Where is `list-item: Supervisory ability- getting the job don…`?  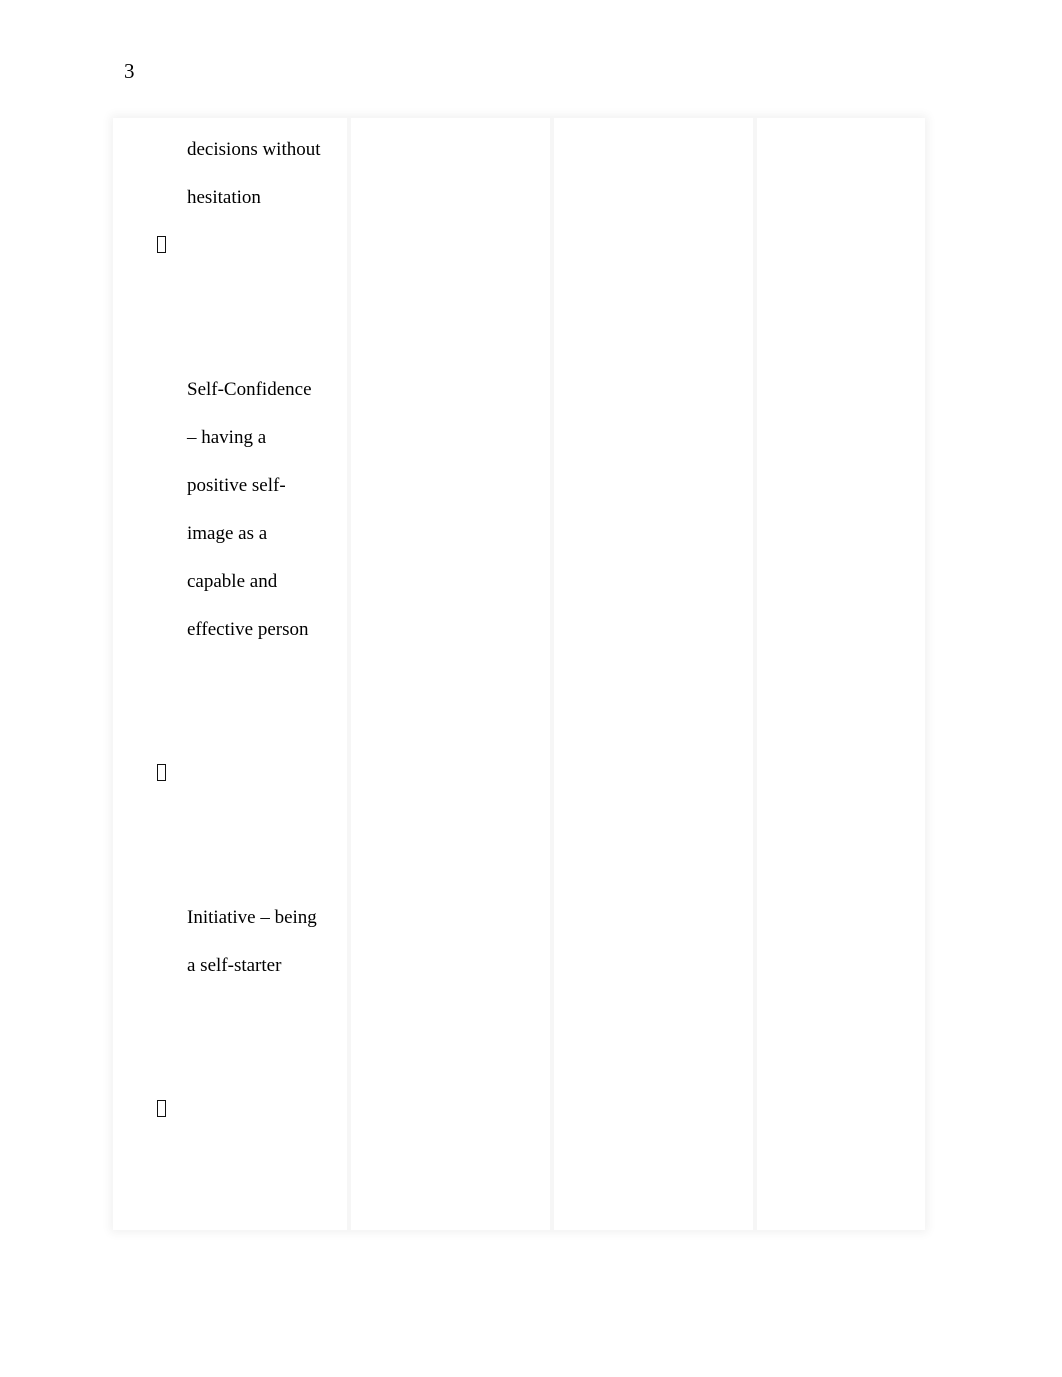 list-item: Supervisory ability- getting the job don… is located at coordinates (231, 1158).